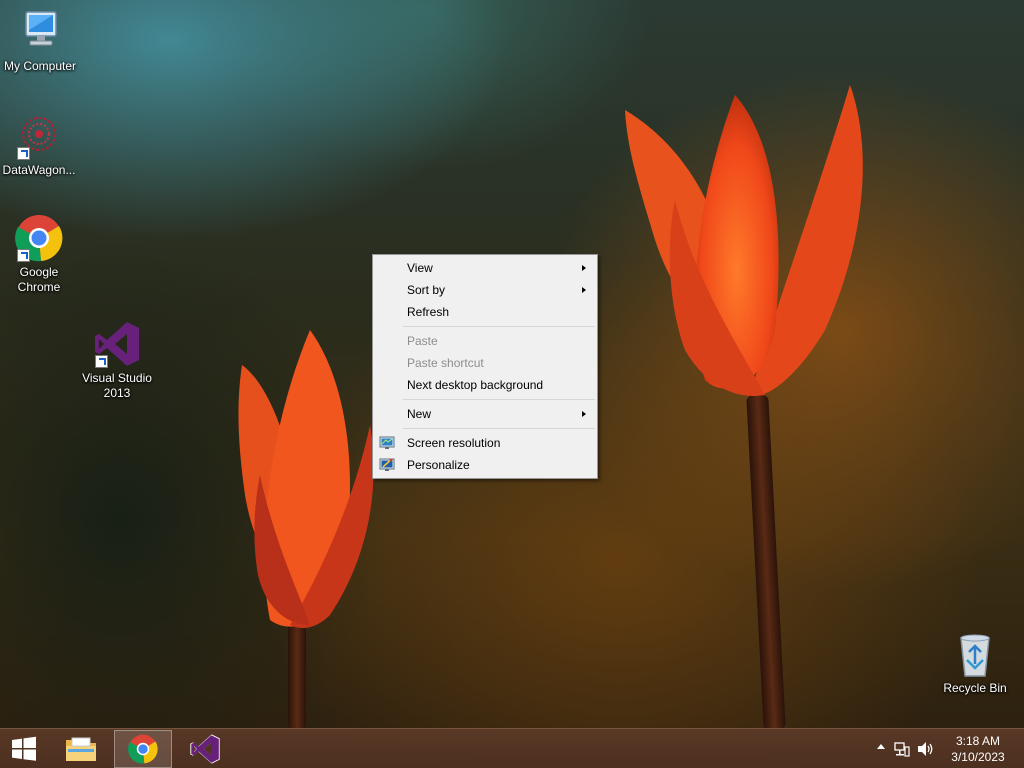  What do you see at coordinates (975, 688) in the screenshot?
I see `desktop-icon-label: Recycle Bin` at bounding box center [975, 688].